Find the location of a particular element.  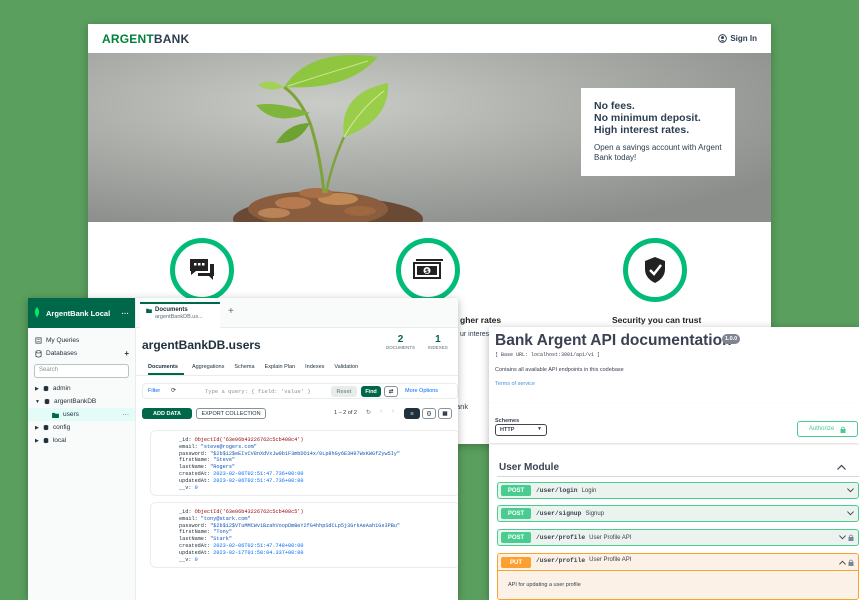

api-title: Bank Argent API documentation is located at coordinates (613, 340).